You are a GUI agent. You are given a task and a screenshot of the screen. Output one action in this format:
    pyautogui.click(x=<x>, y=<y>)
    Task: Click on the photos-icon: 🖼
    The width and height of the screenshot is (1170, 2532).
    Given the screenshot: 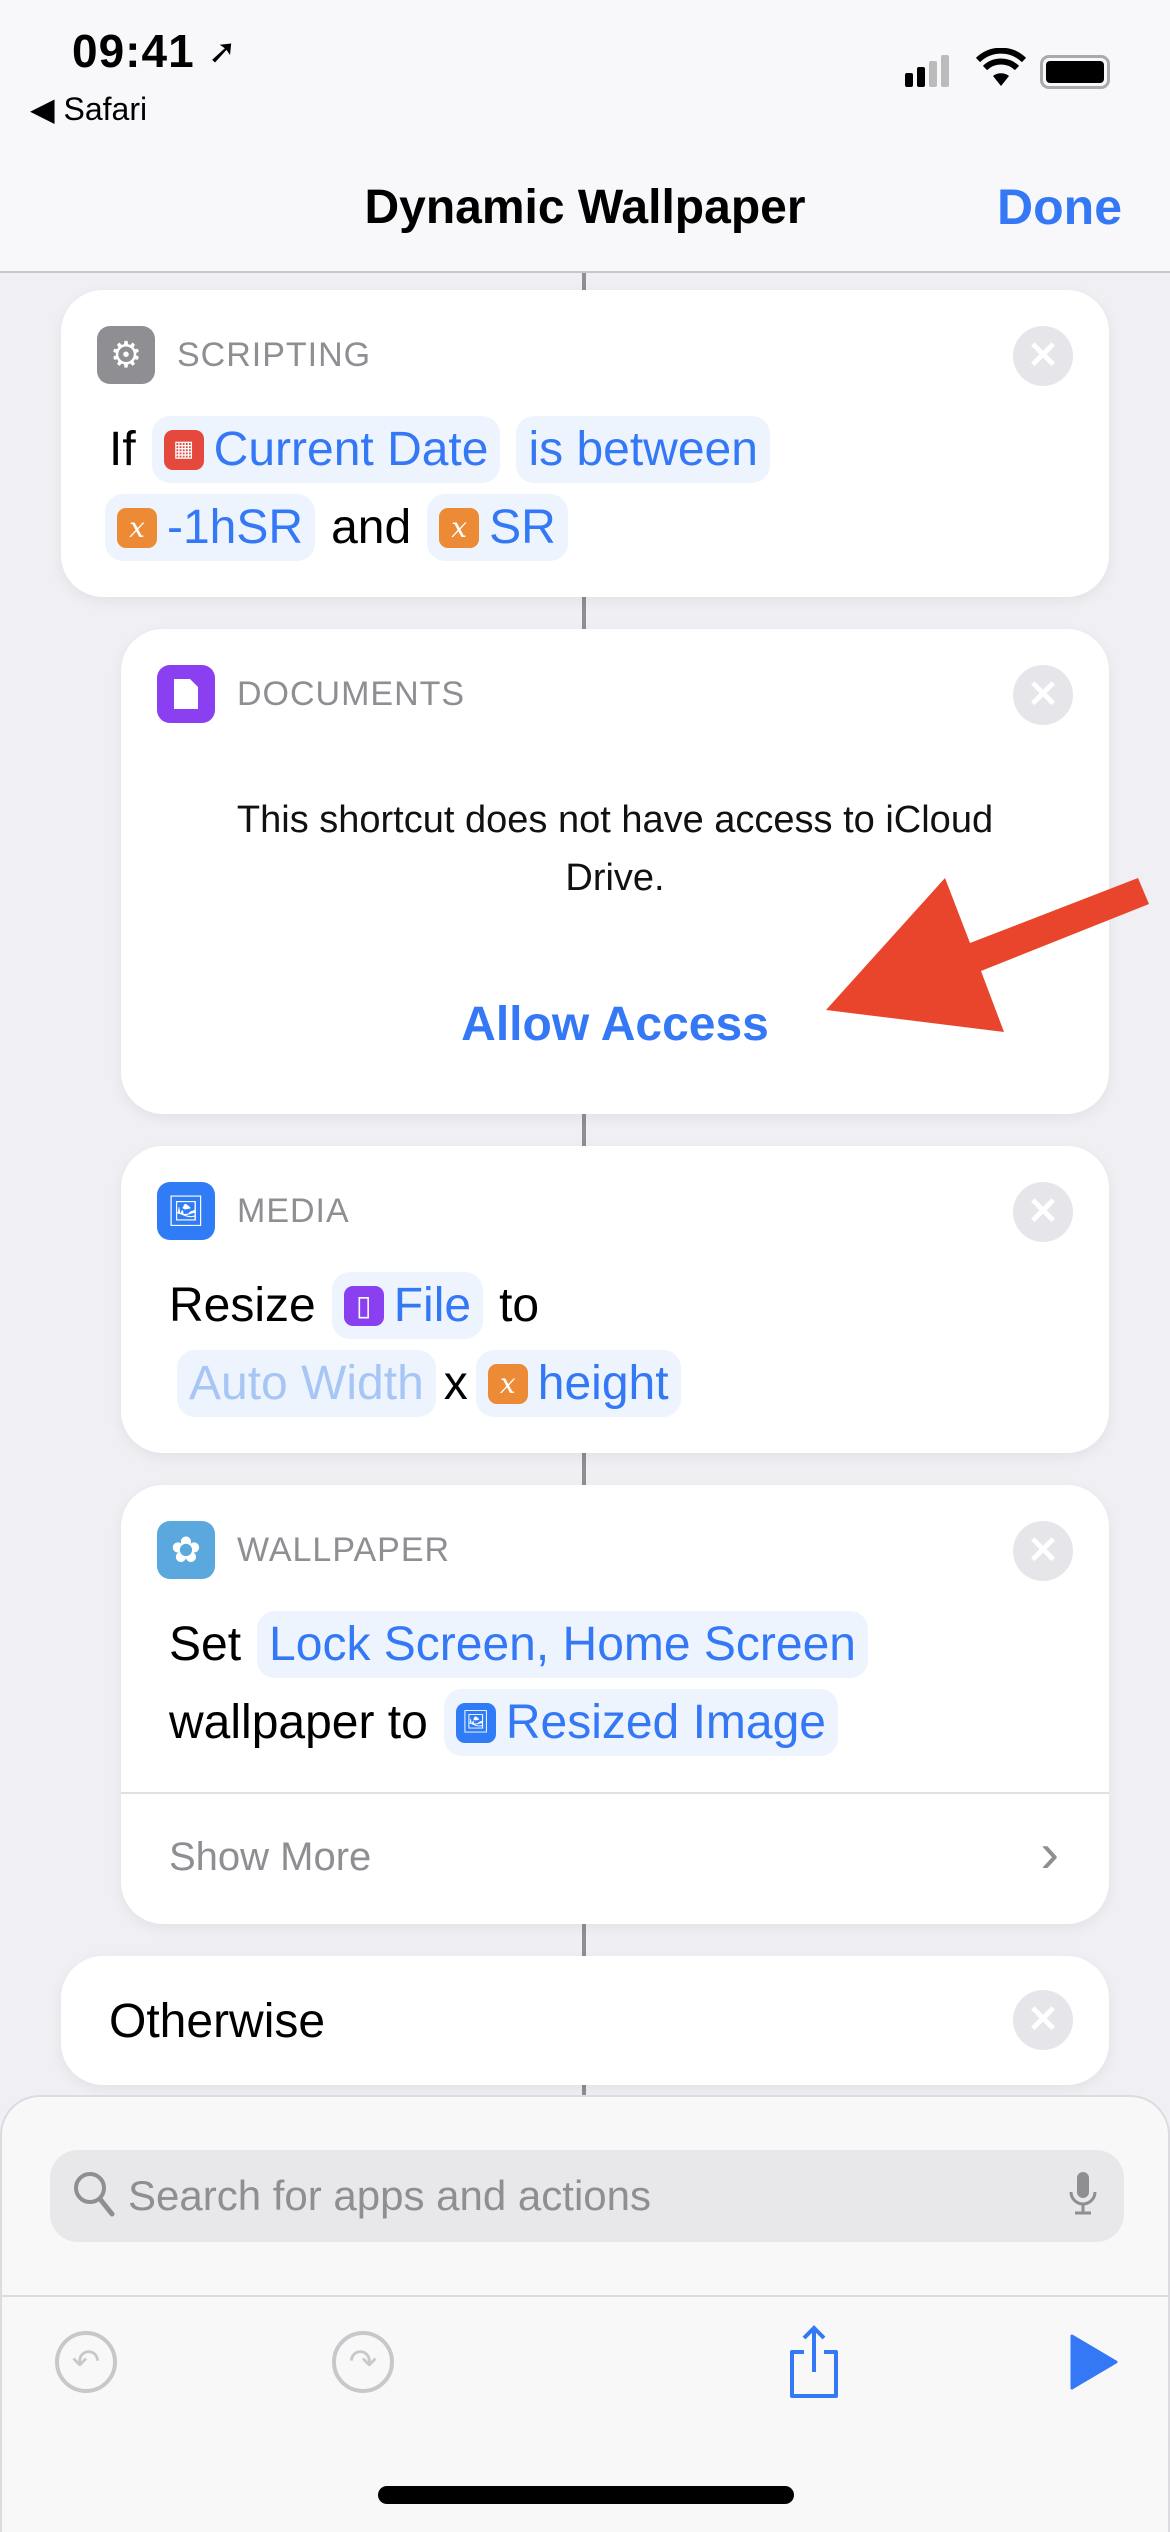 What is the action you would take?
    pyautogui.click(x=475, y=1722)
    